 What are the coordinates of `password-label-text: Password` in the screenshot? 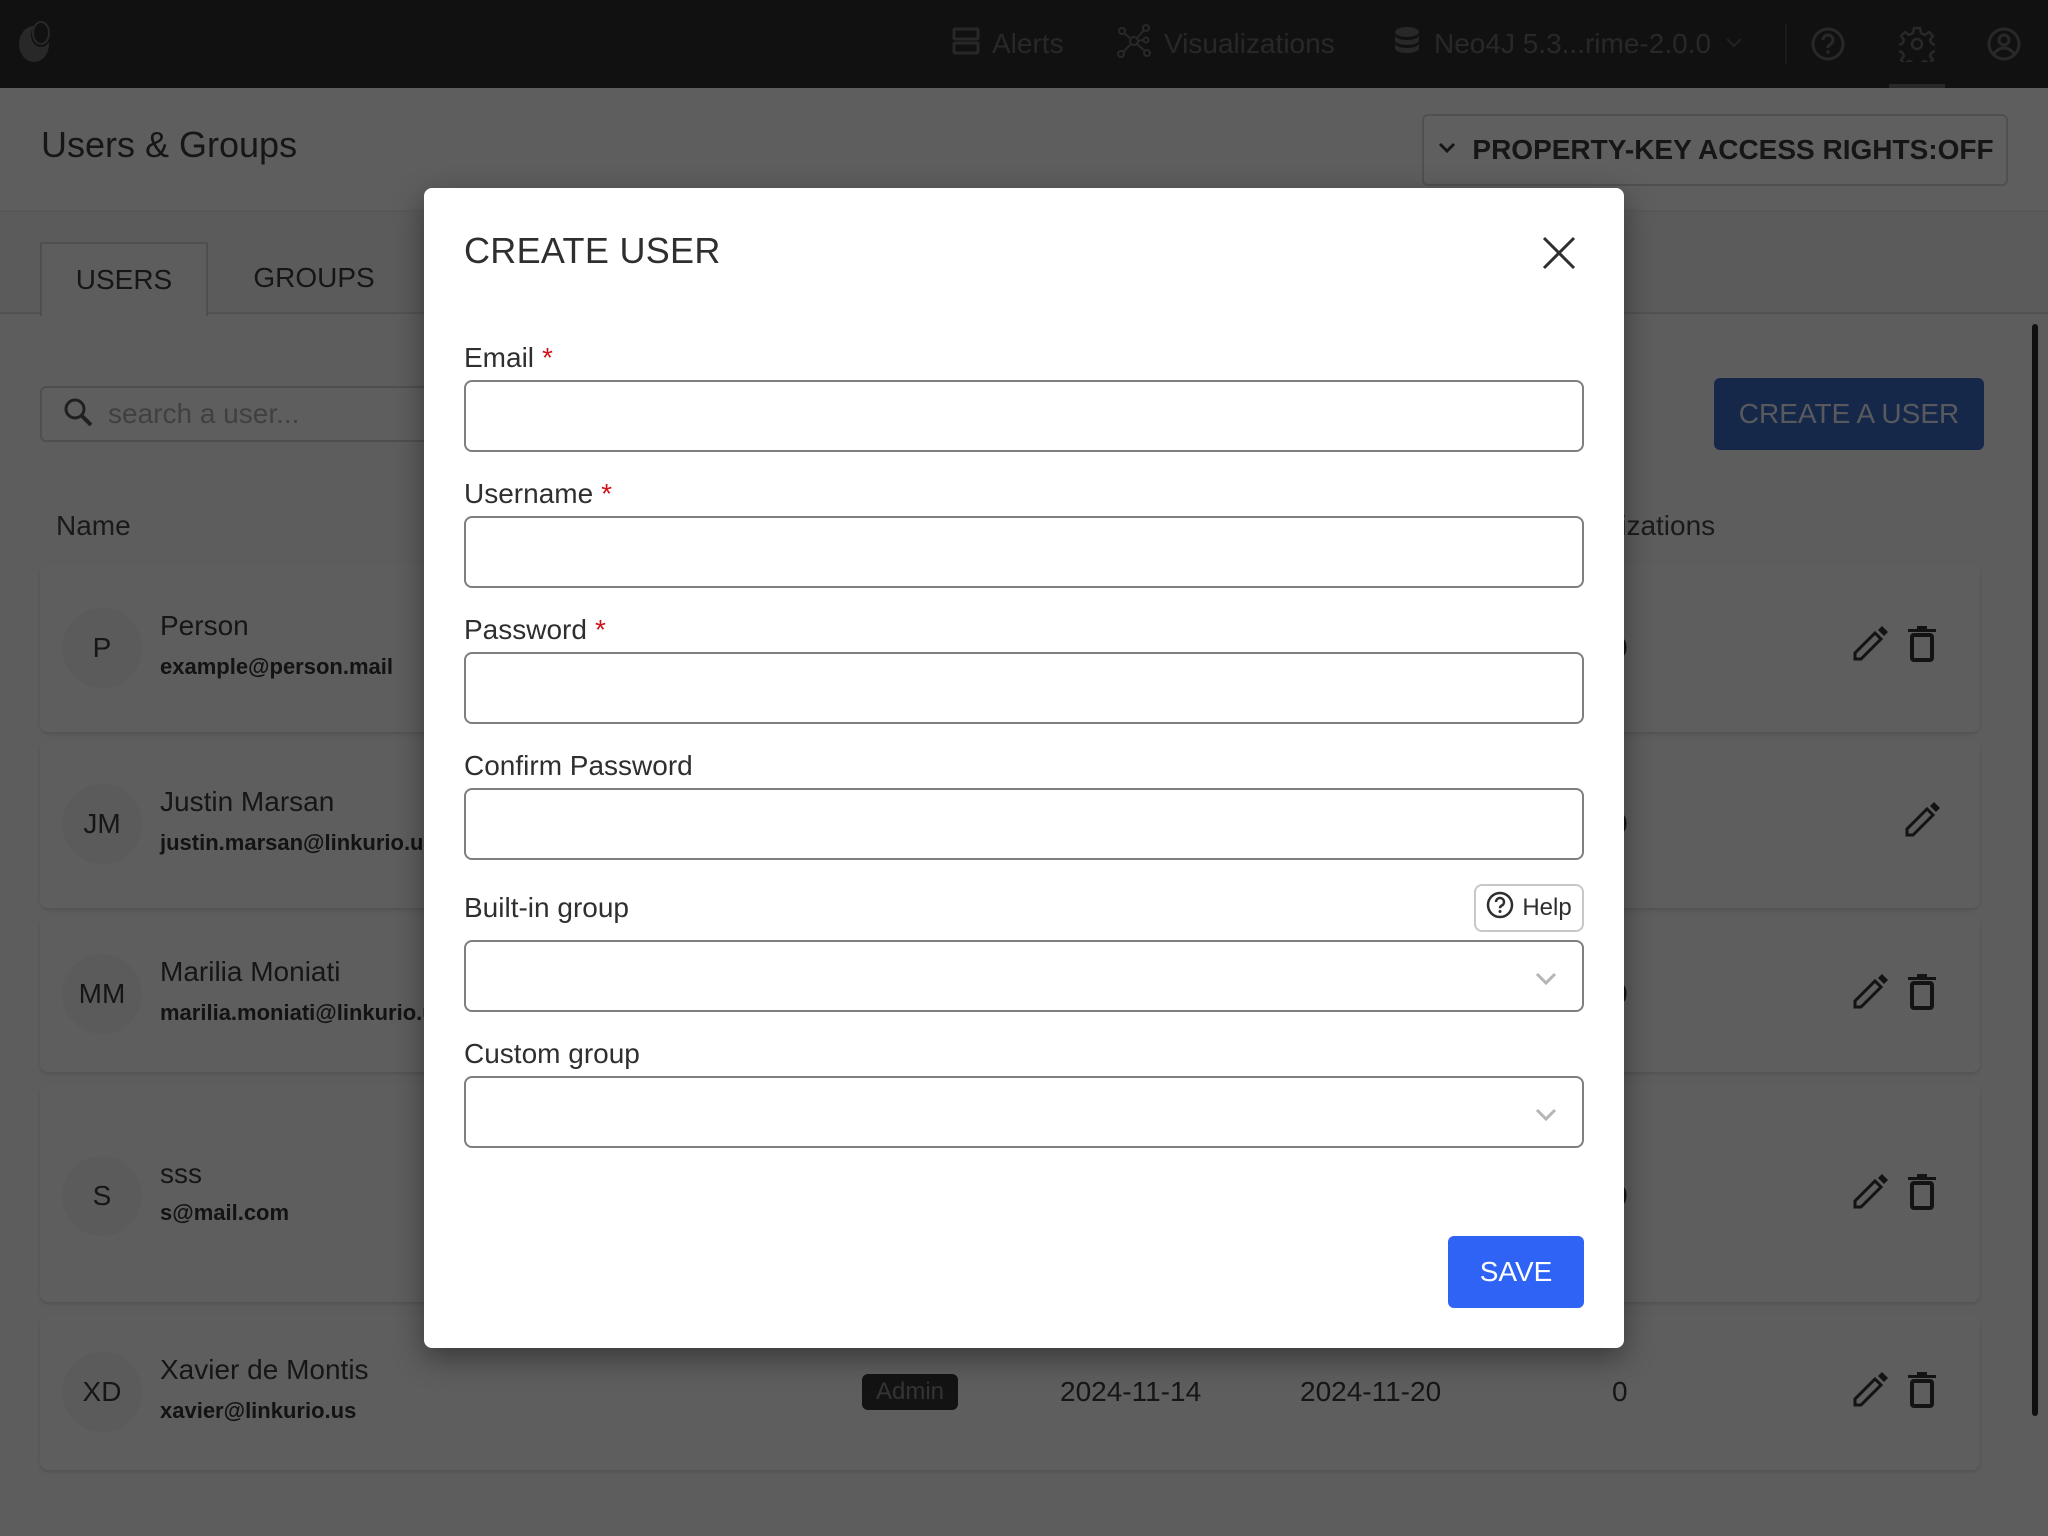 It's located at (525, 629).